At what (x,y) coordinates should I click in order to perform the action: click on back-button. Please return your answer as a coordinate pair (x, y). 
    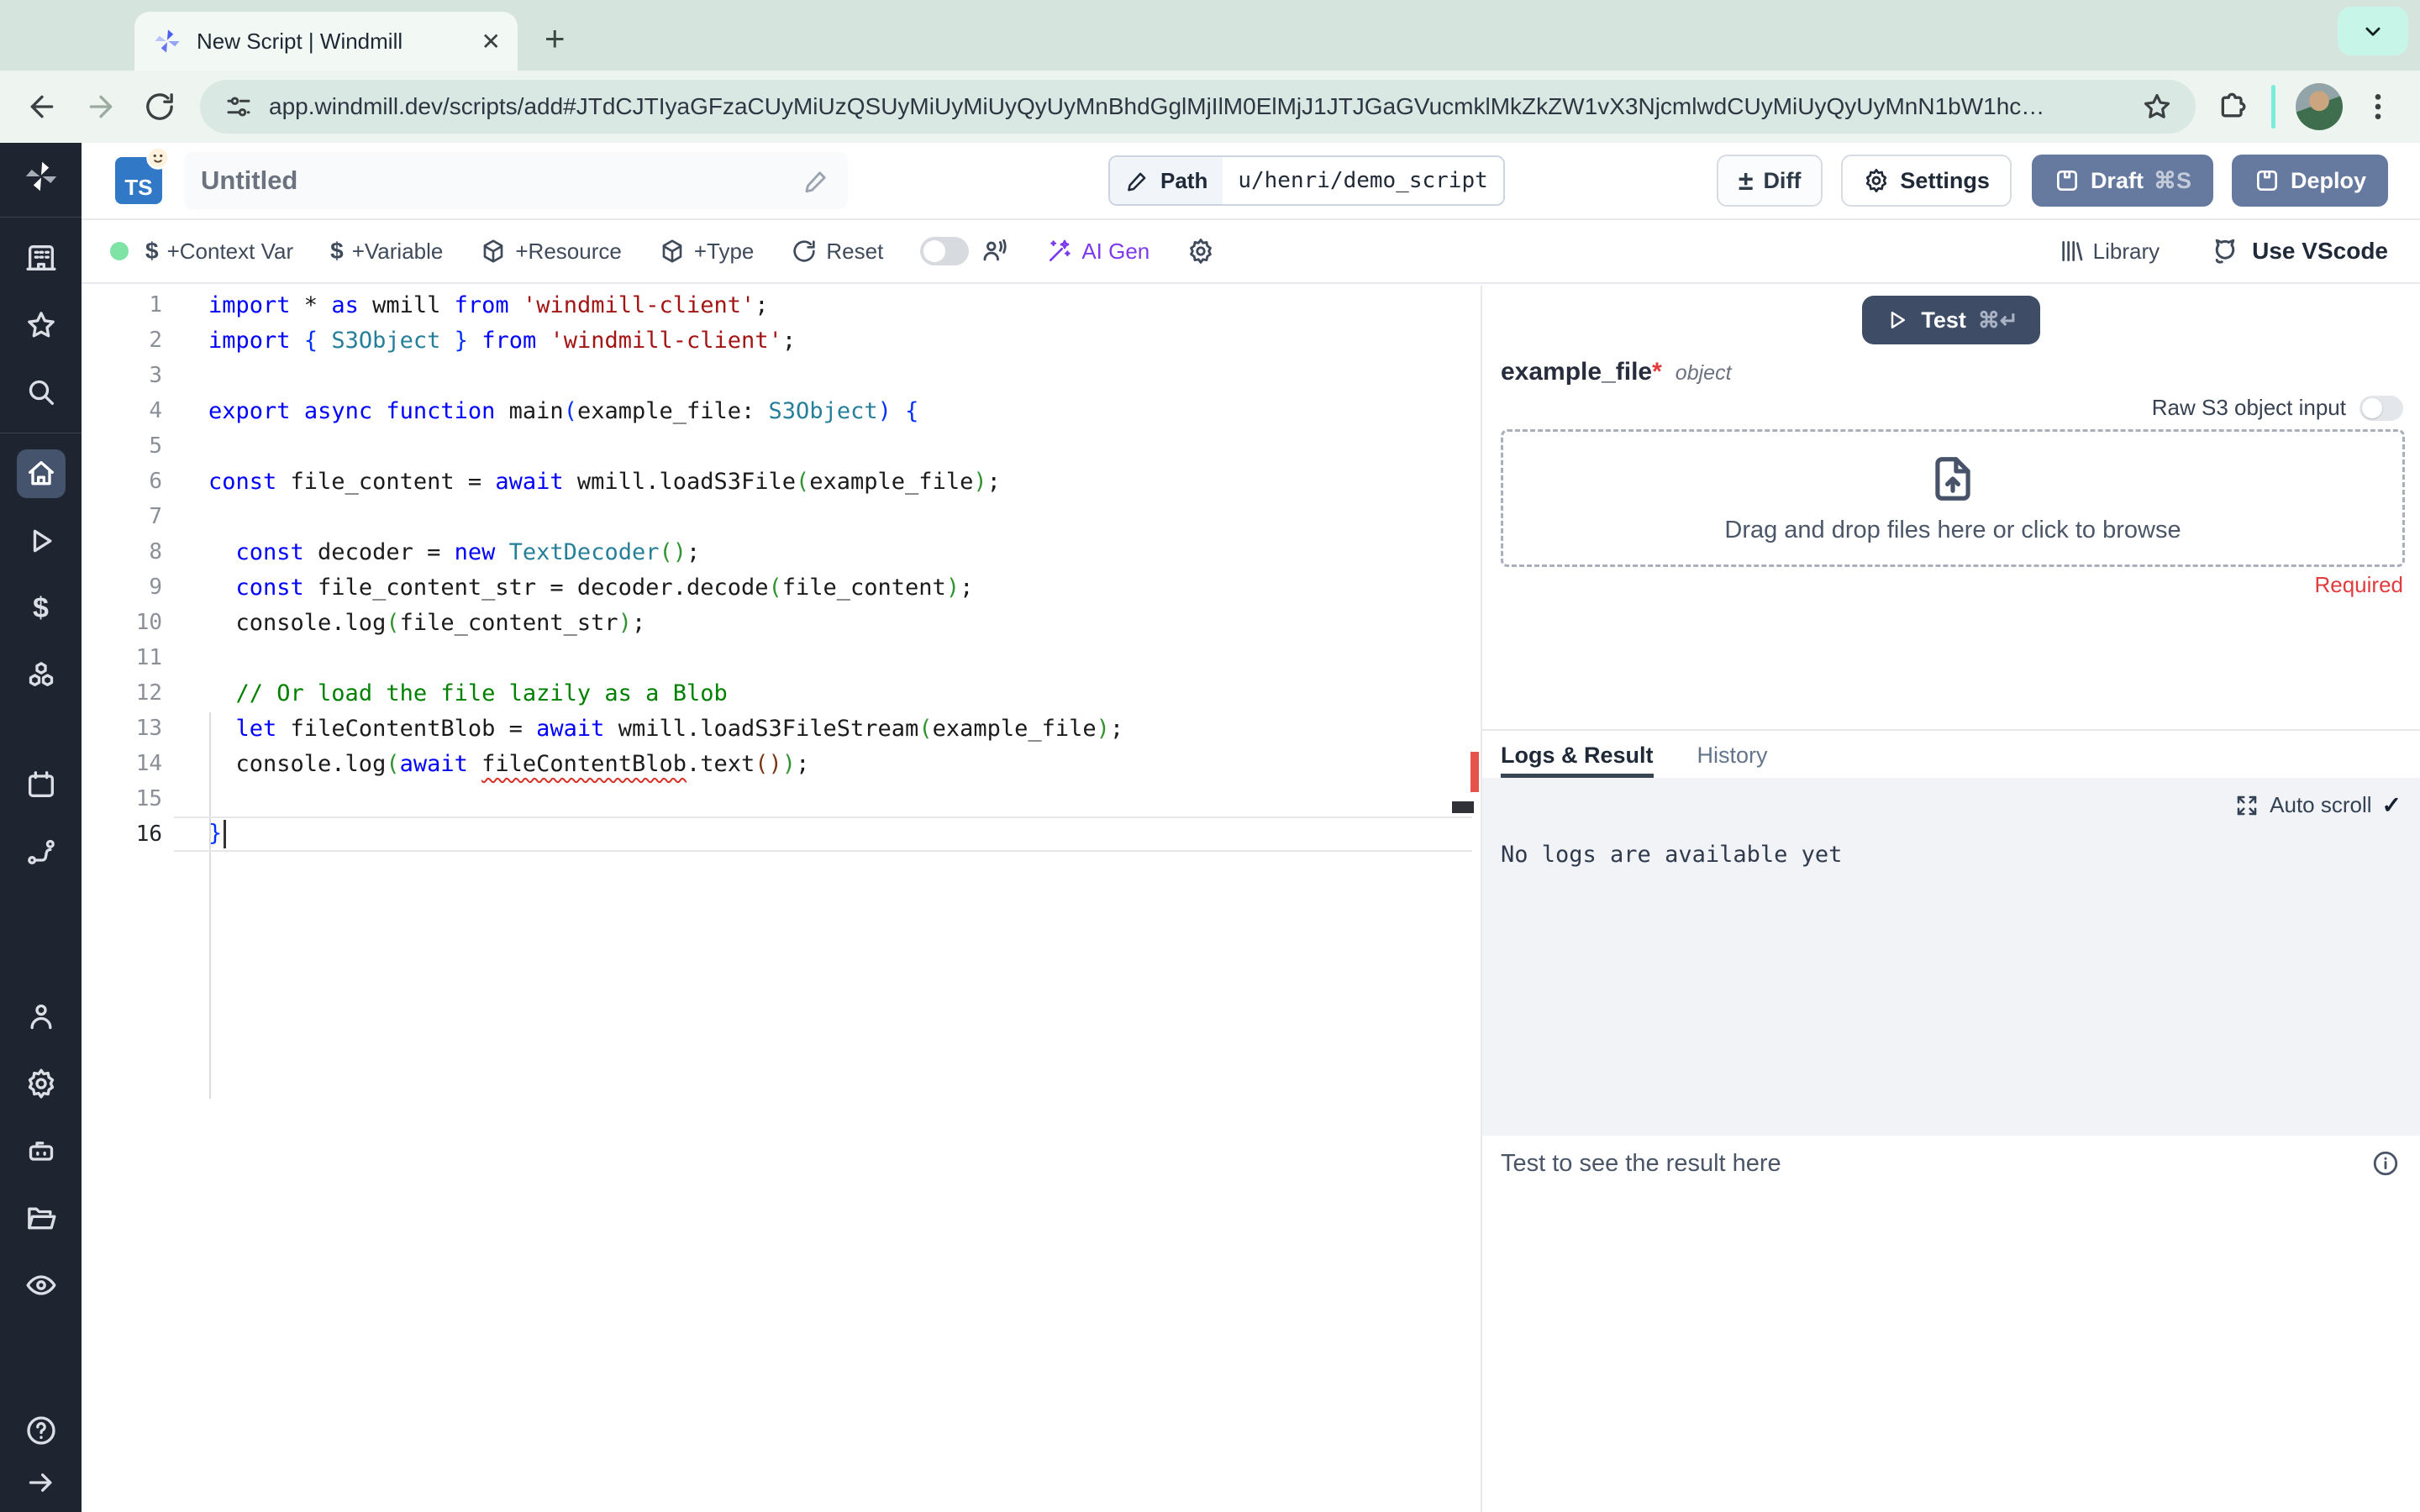
    Looking at the image, I should click on (42, 106).